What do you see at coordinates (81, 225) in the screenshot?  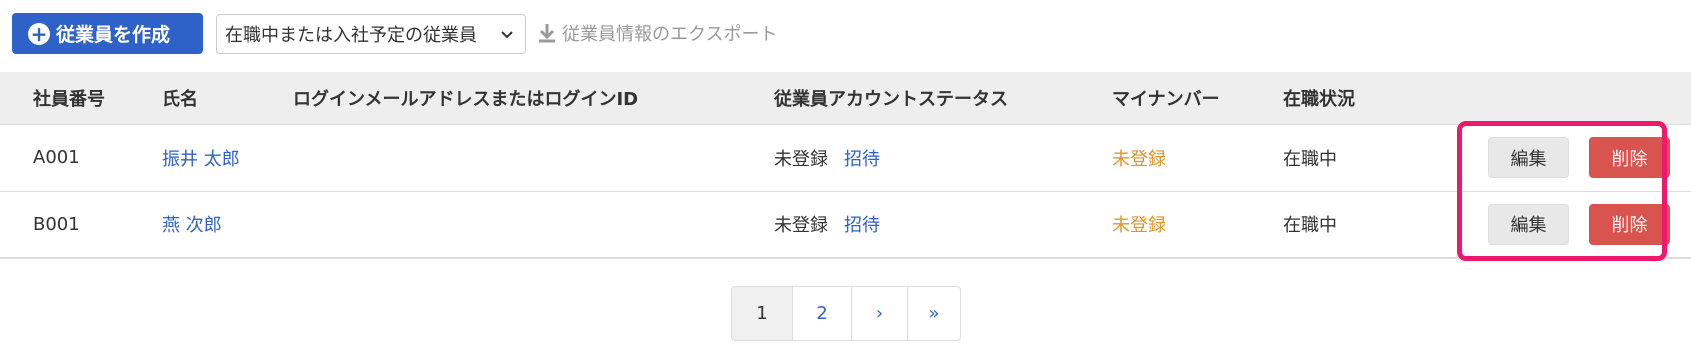 I see `employee-number: B001` at bounding box center [81, 225].